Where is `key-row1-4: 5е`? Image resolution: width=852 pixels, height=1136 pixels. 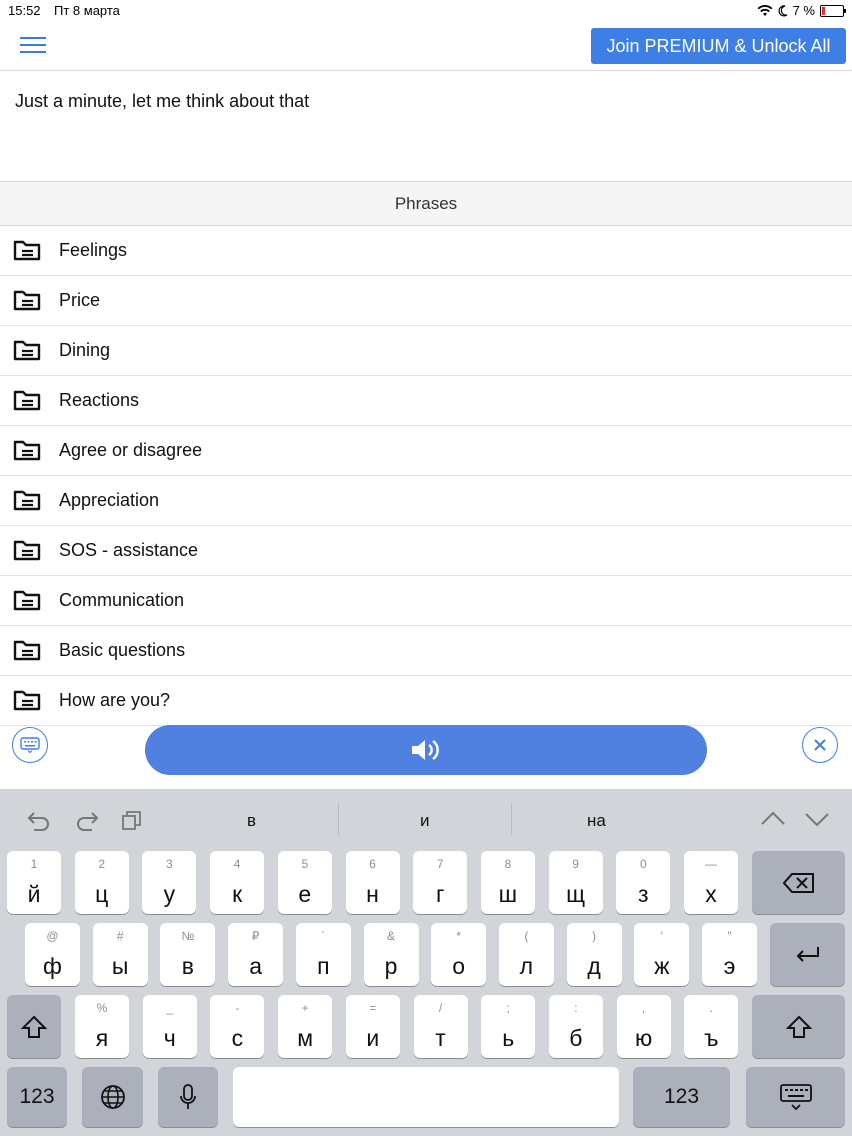 key-row1-4: 5е is located at coordinates (304, 882).